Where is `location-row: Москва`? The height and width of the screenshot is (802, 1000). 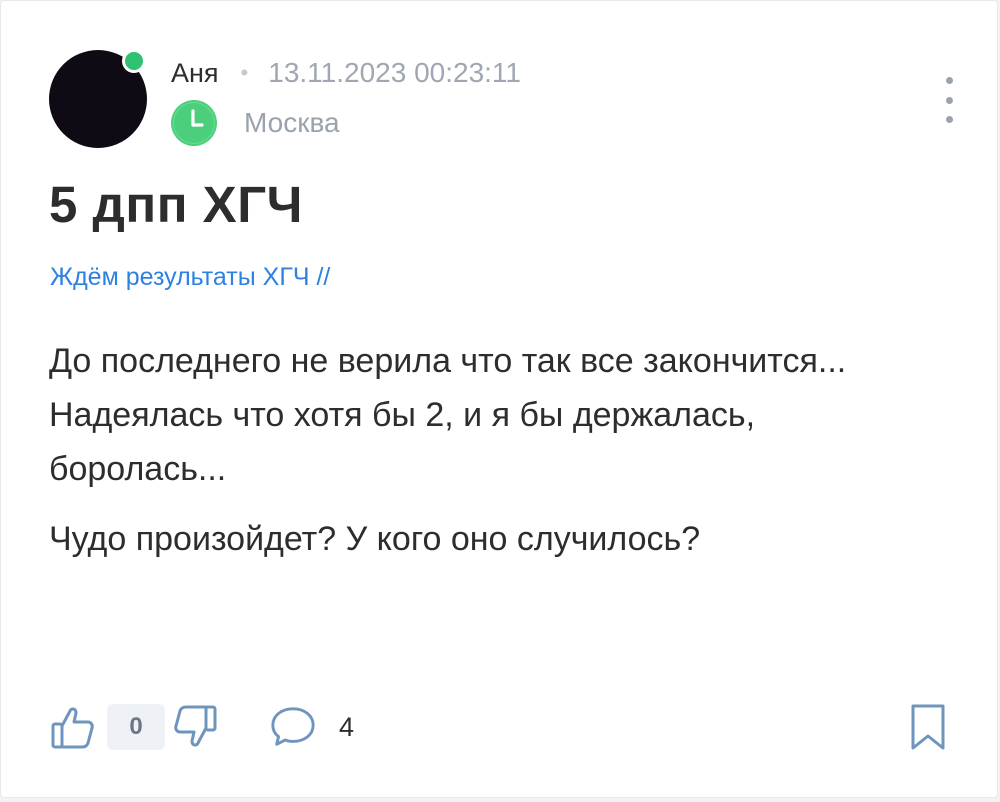 location-row: Москва is located at coordinates (255, 123).